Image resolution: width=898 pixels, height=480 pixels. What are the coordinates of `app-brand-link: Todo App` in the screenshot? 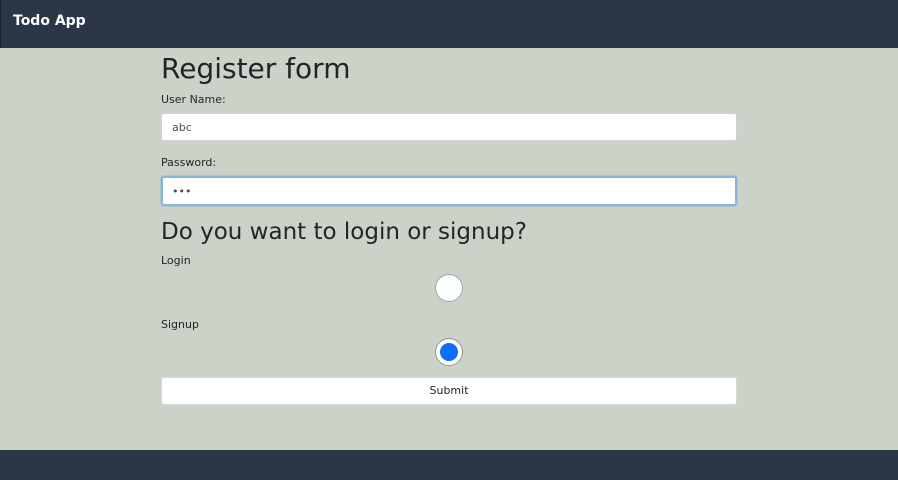 It's located at (49, 21).